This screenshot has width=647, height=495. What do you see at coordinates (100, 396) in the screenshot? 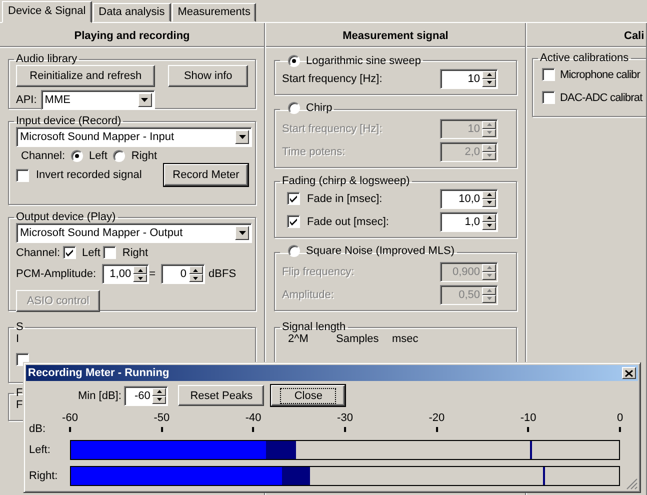
I see `min-label: Min [dB]:` at bounding box center [100, 396].